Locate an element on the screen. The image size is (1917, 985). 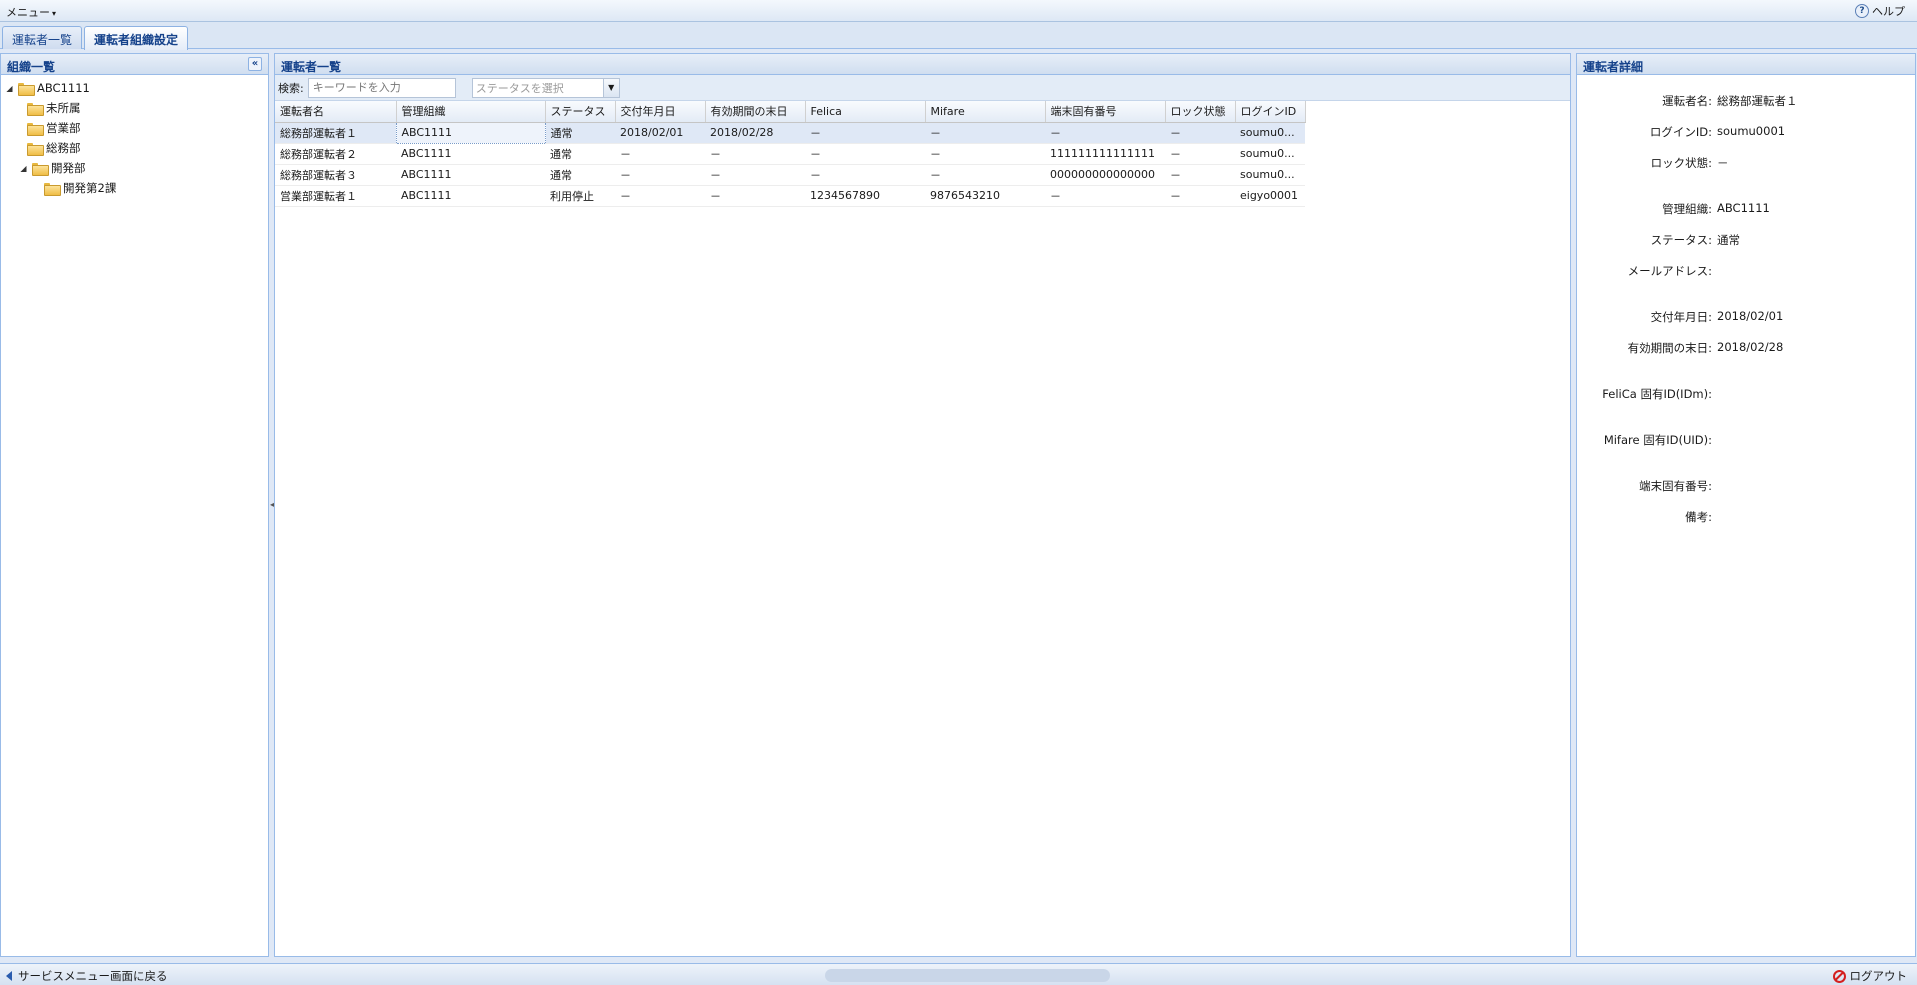
detail-label: 管理組織: is located at coordinates (1687, 209).